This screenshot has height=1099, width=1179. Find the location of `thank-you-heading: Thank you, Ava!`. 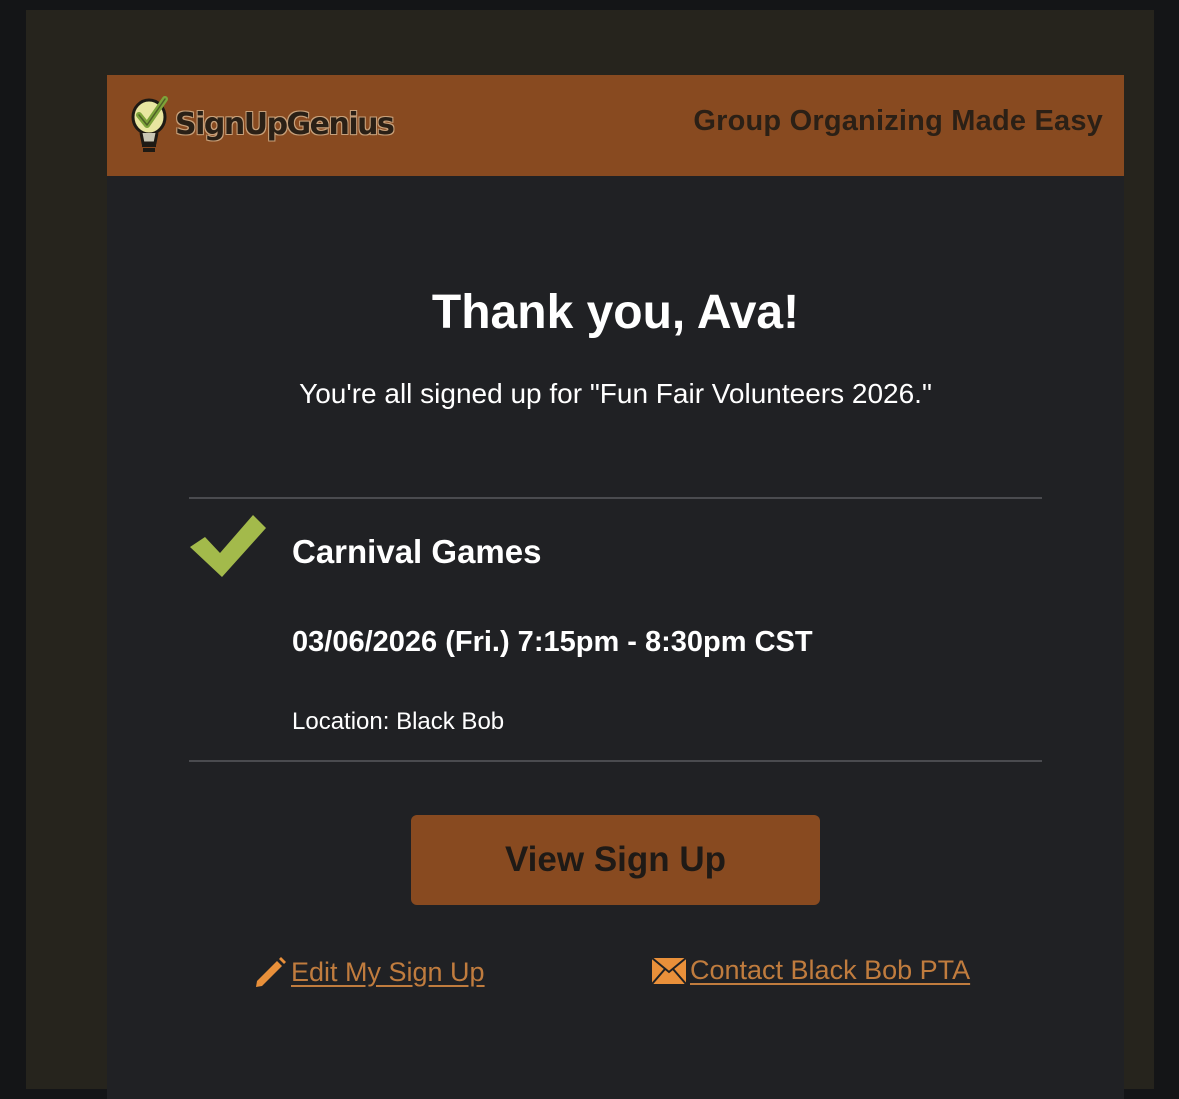

thank-you-heading: Thank you, Ava! is located at coordinates (615, 312).